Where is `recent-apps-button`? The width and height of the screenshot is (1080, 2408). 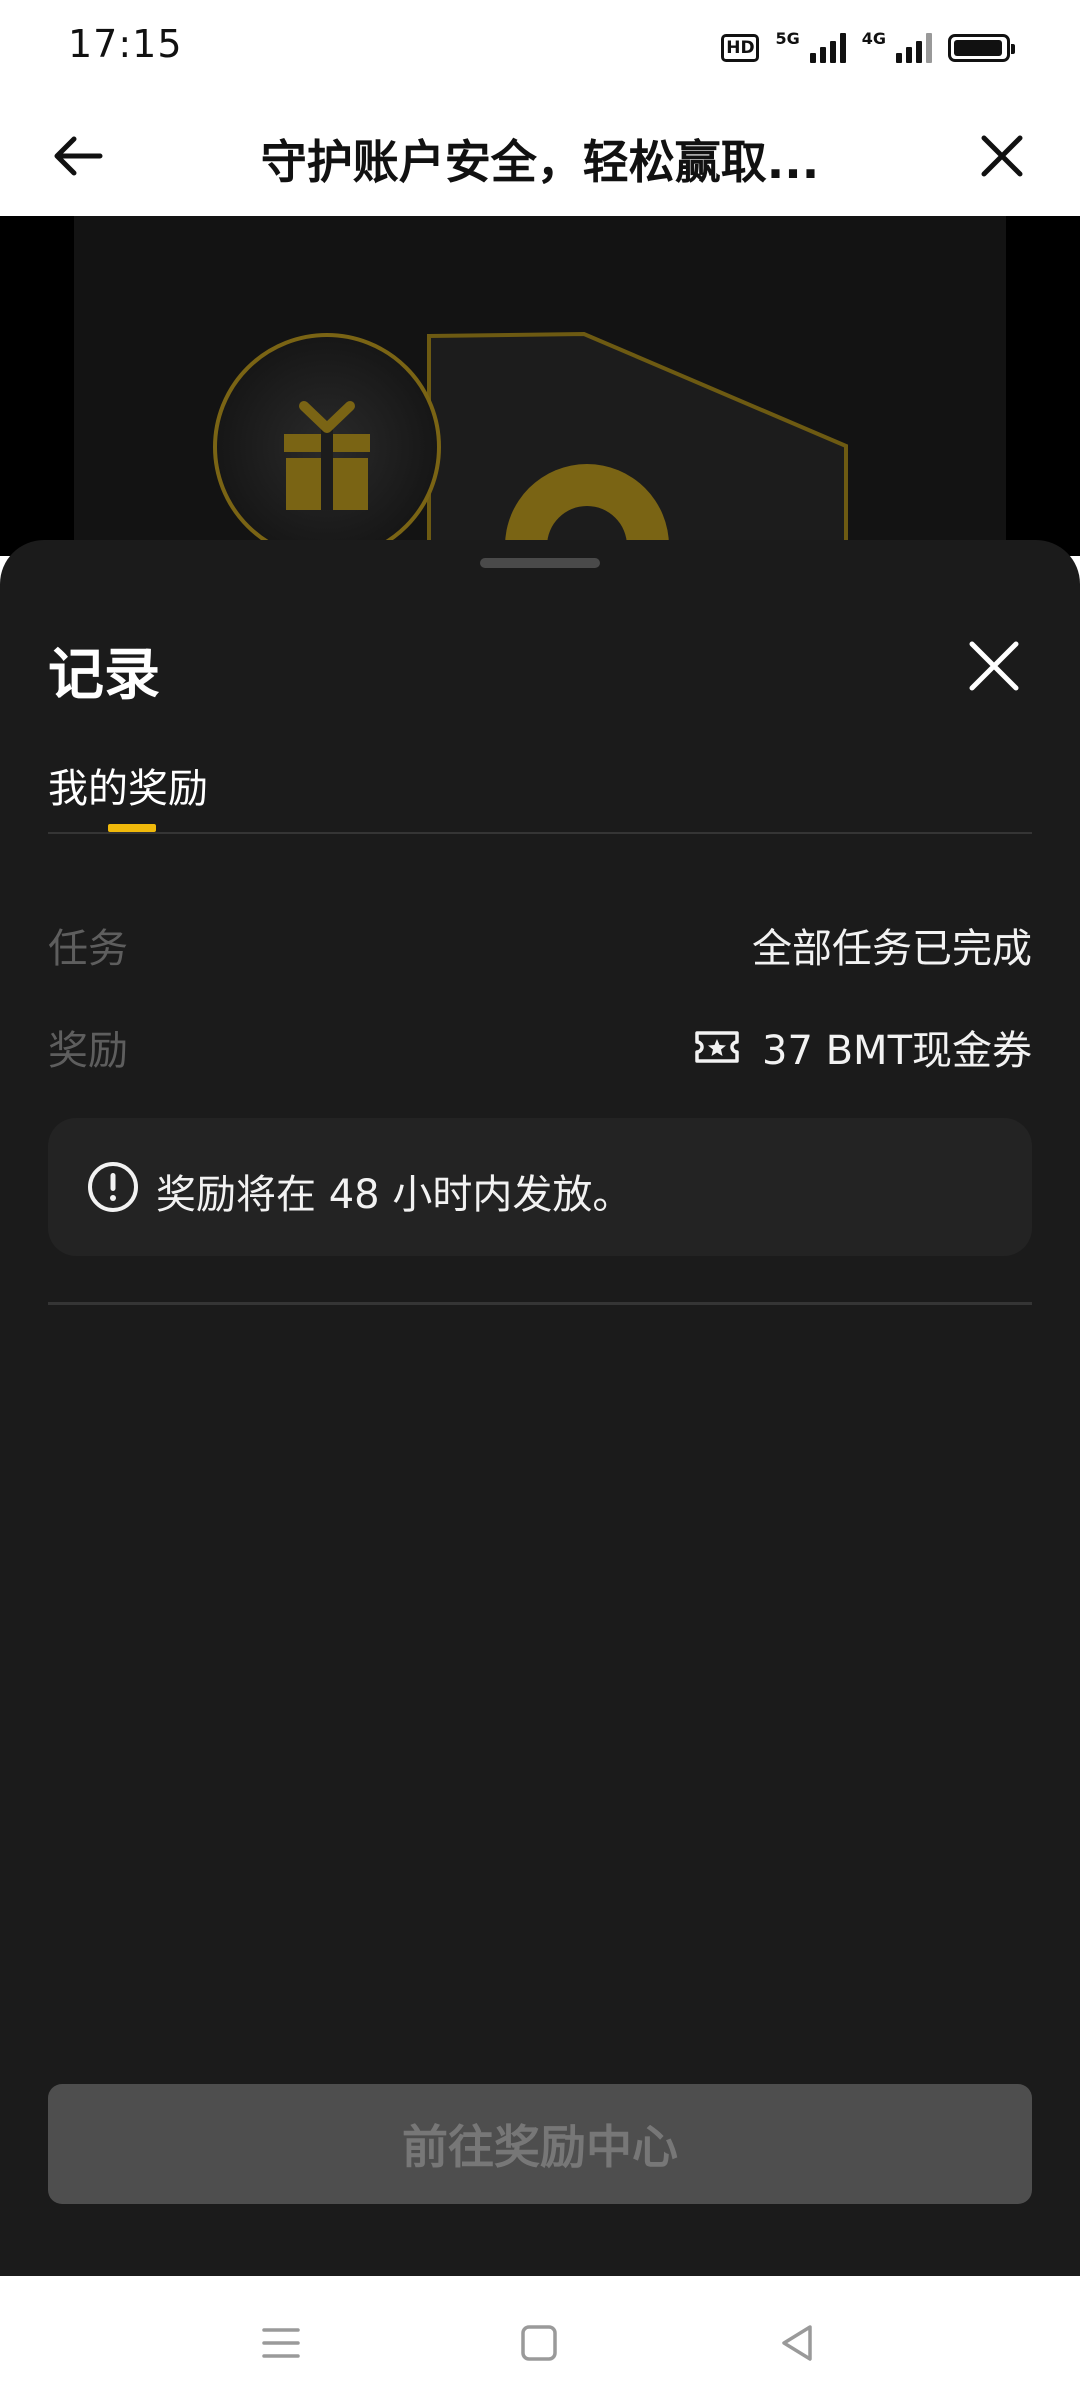 recent-apps-button is located at coordinates (281, 2343).